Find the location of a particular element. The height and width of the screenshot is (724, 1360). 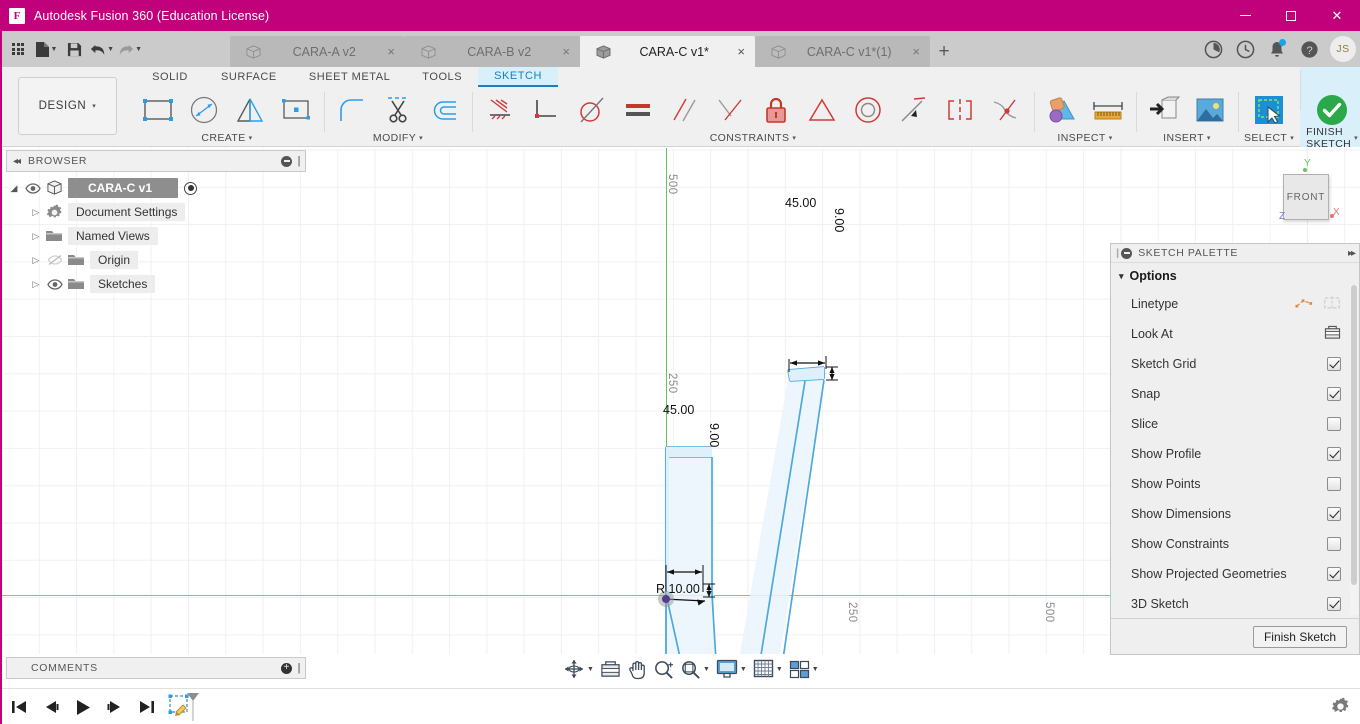

dimension-fillet-radius: R 10.00 is located at coordinates (678, 589).